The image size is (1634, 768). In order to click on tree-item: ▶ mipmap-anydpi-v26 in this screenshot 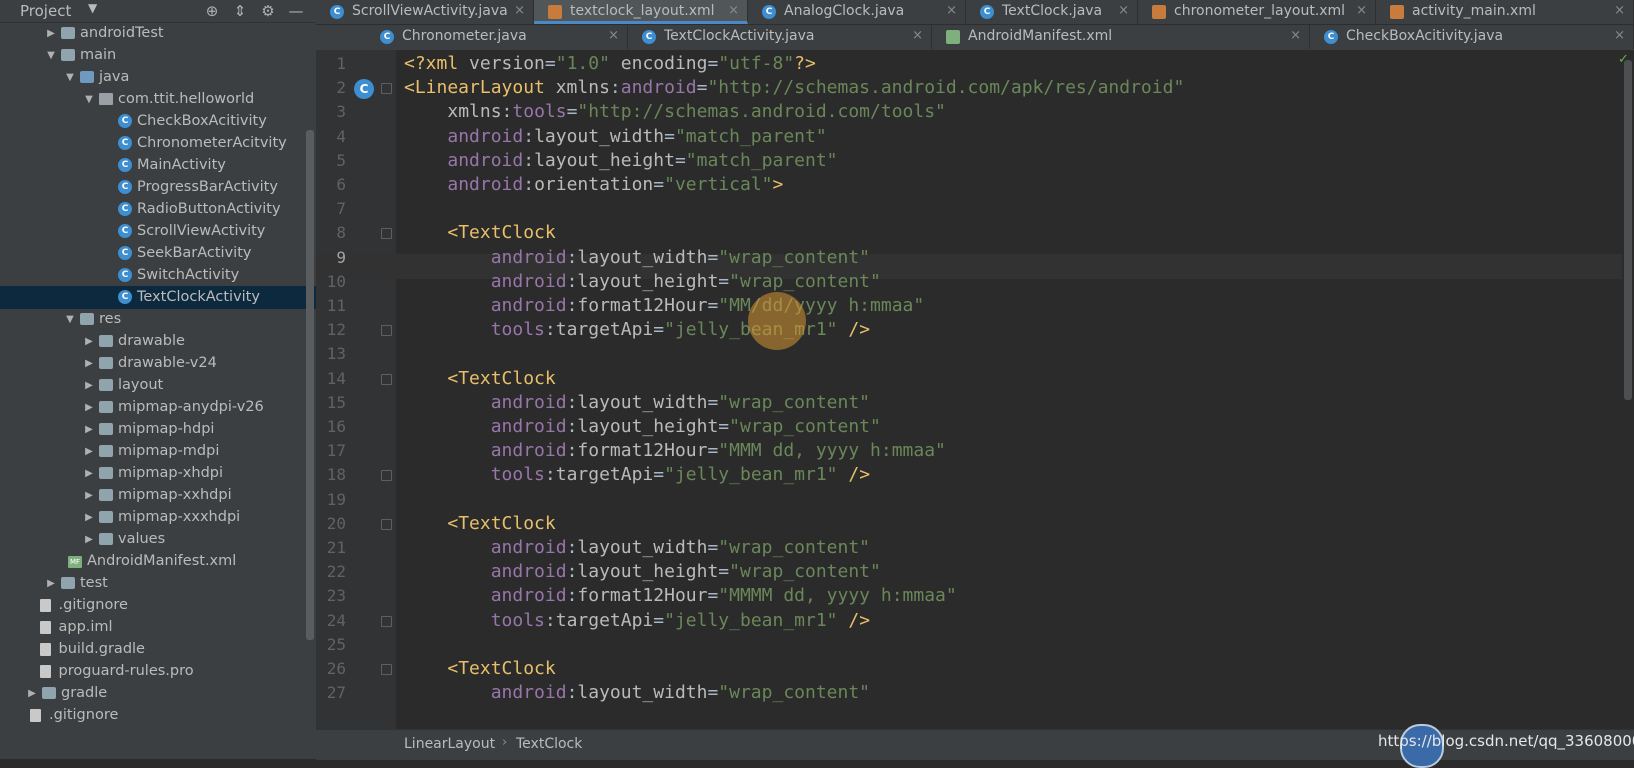, I will do `click(158, 407)`.